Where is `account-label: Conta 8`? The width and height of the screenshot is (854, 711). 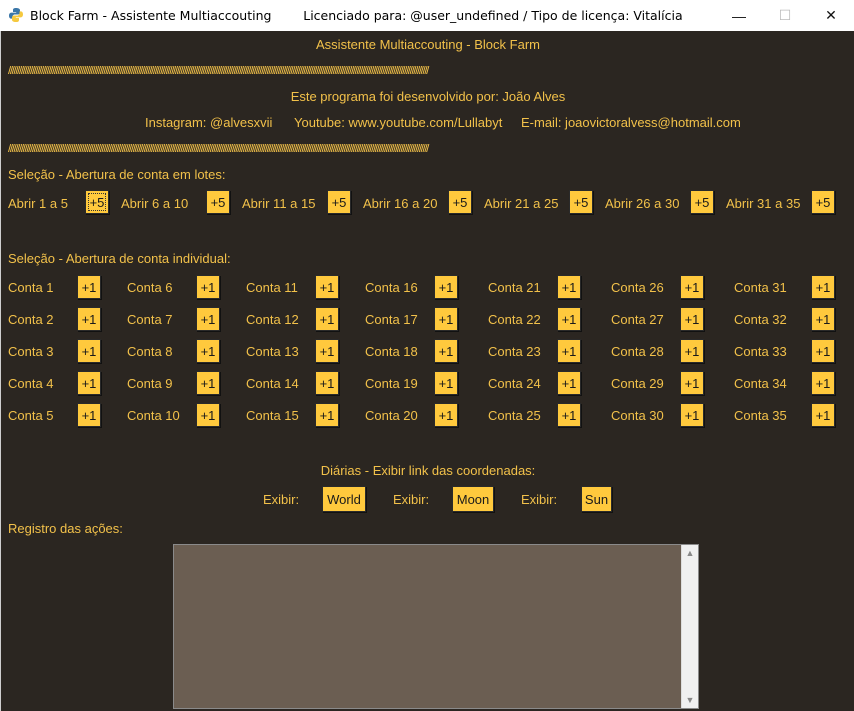 account-label: Conta 8 is located at coordinates (150, 351).